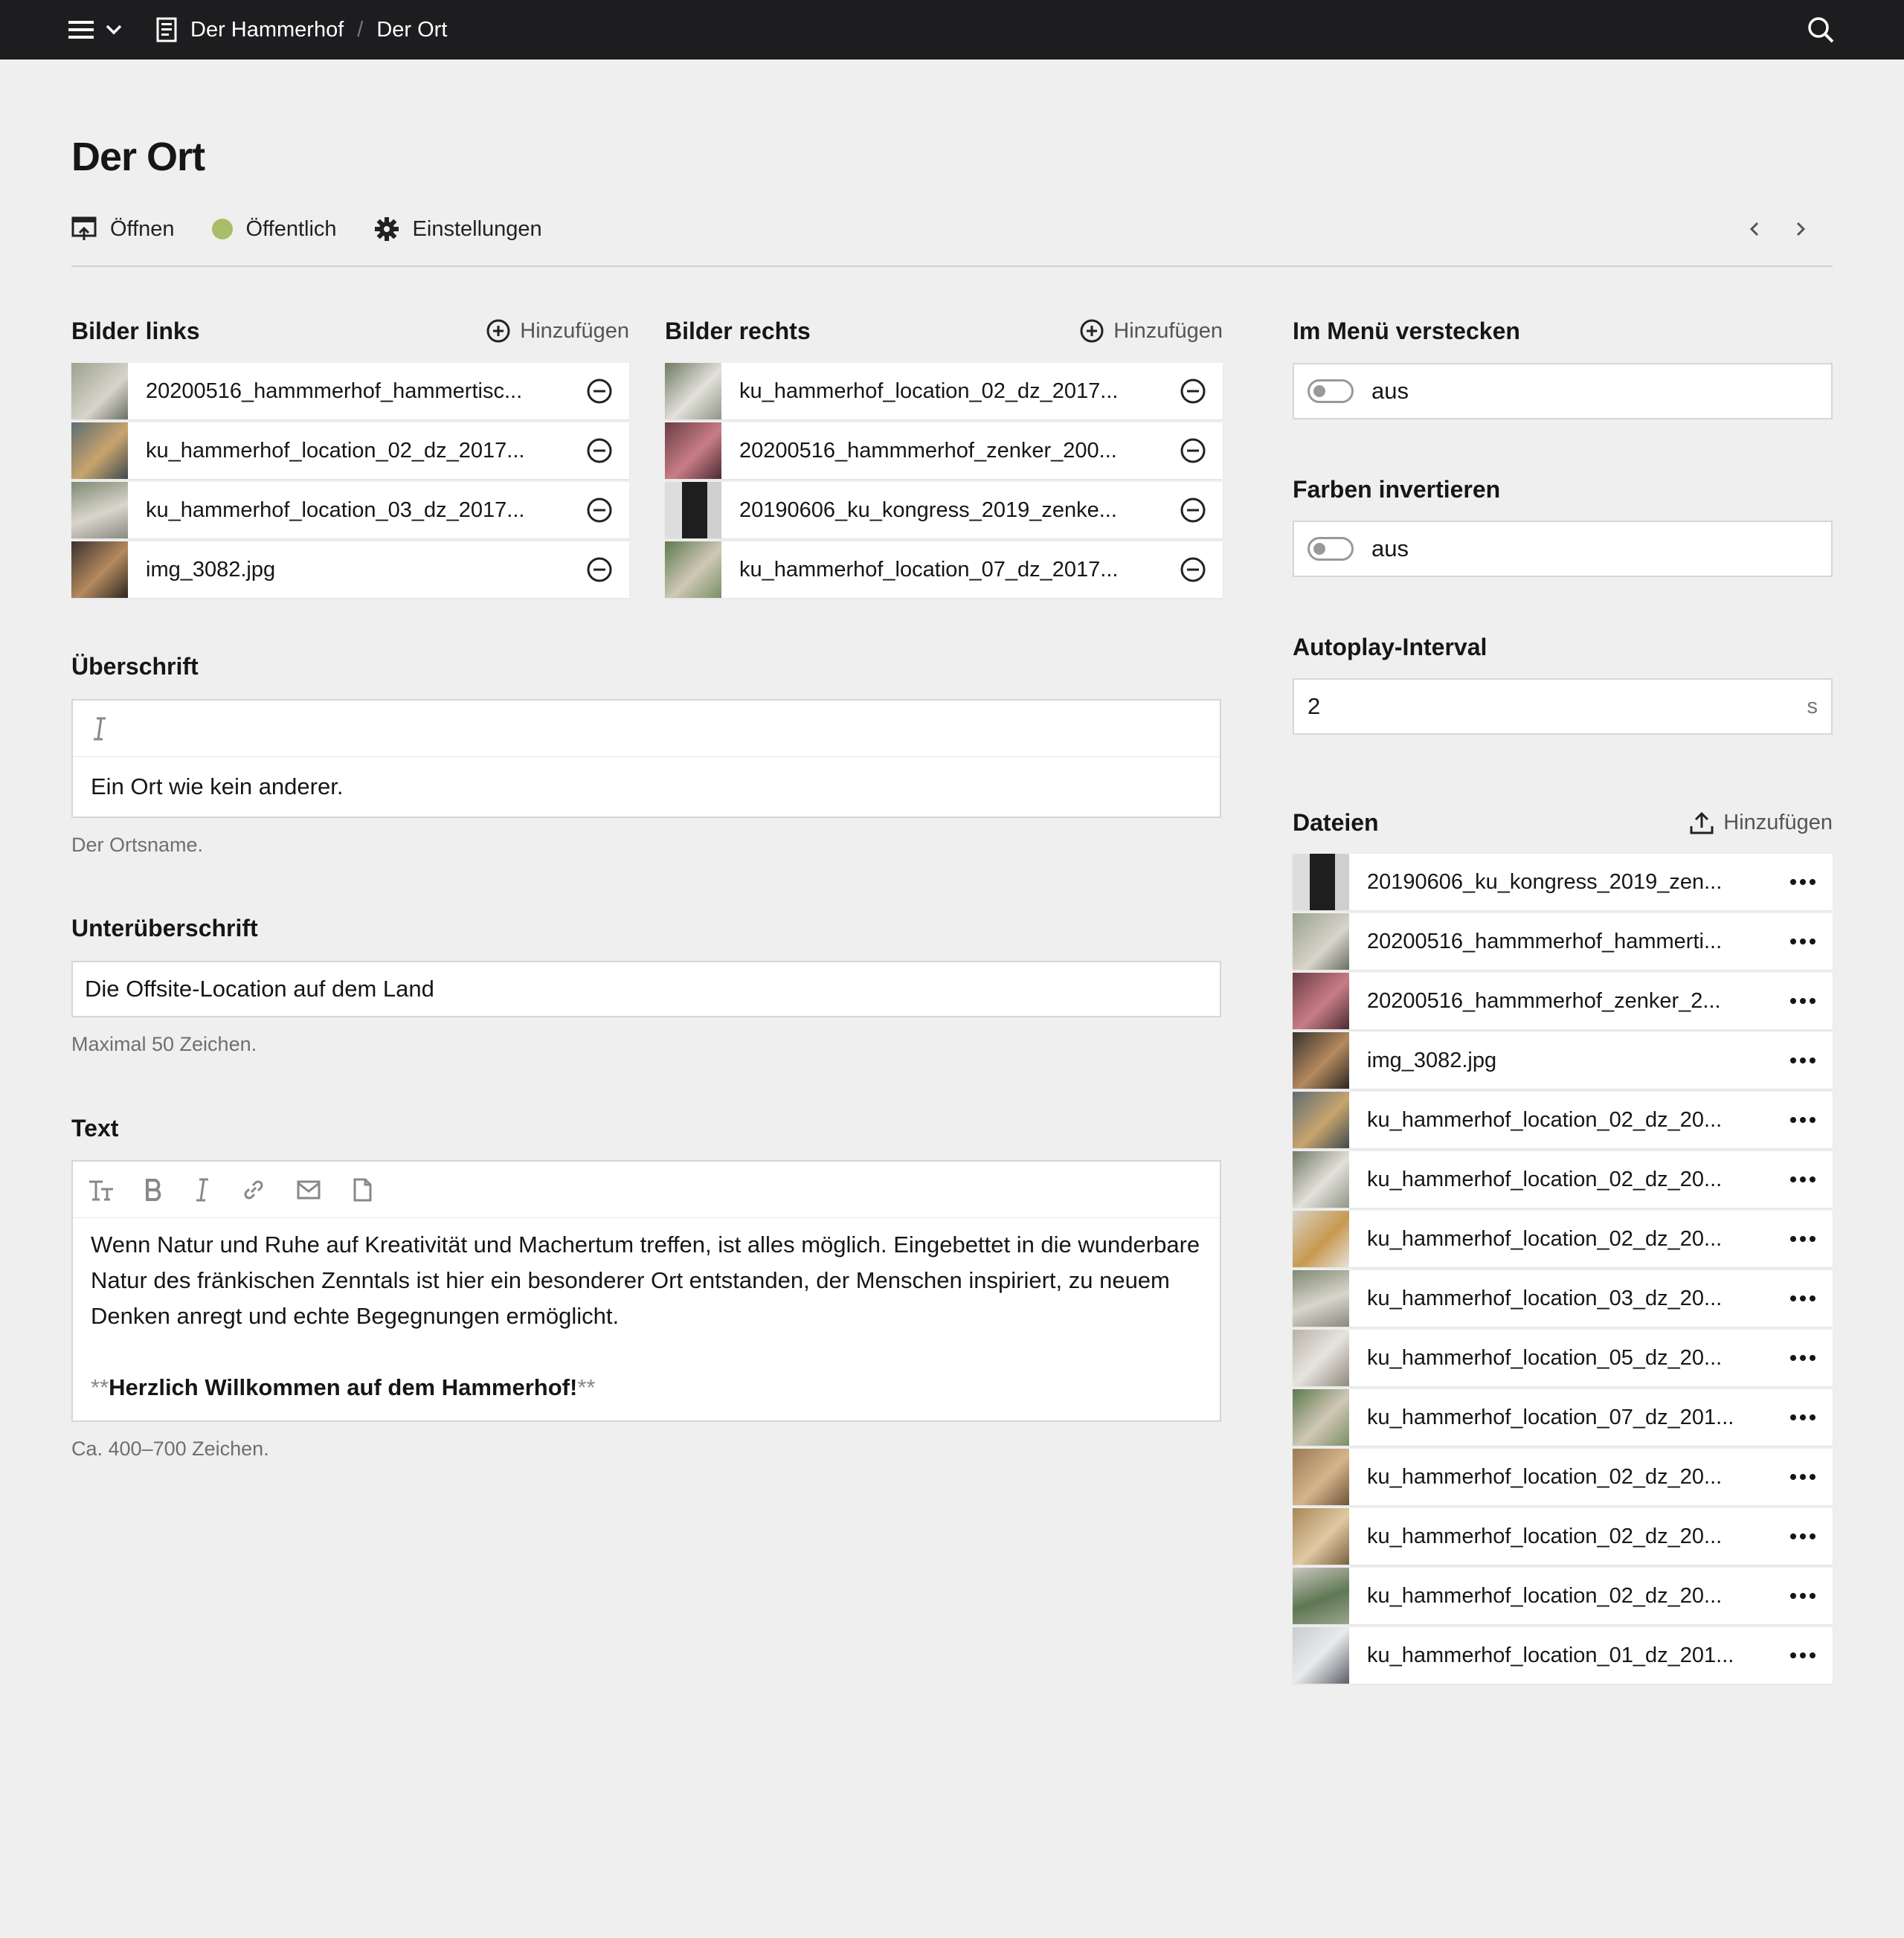  I want to click on autoplay-input: 2 s, so click(1563, 706).